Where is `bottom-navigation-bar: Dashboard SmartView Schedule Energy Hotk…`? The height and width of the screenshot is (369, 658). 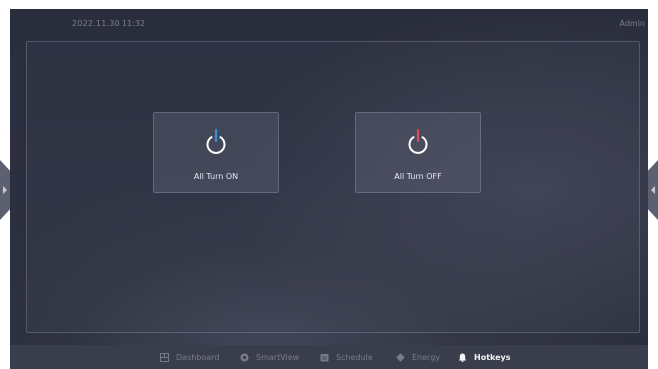
bottom-navigation-bar: Dashboard SmartView Schedule Energy Hotk… is located at coordinates (329, 357).